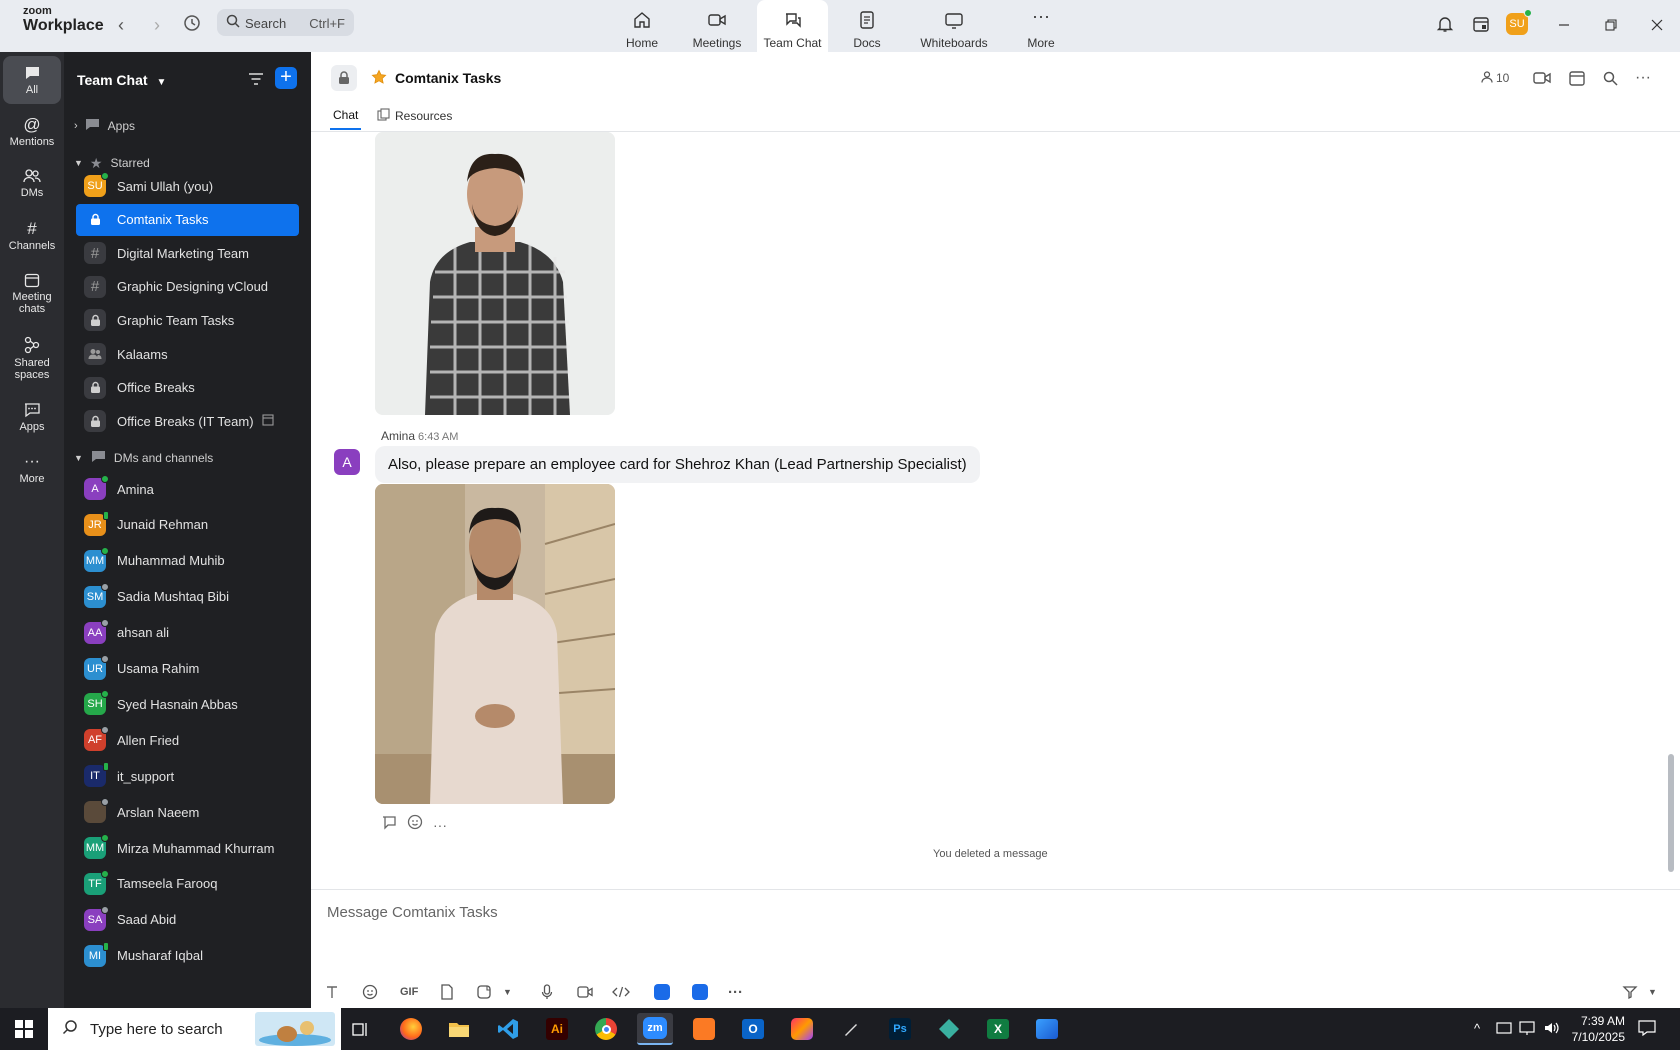 The width and height of the screenshot is (1680, 1050). What do you see at coordinates (1630, 992) in the screenshot?
I see `send-options-icon` at bounding box center [1630, 992].